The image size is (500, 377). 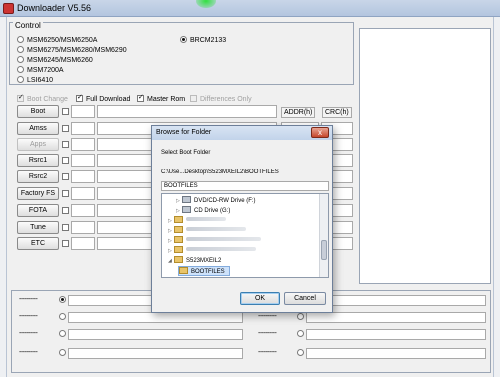 I want to click on rsrc1-button: Rsrc1, so click(x=38, y=160).